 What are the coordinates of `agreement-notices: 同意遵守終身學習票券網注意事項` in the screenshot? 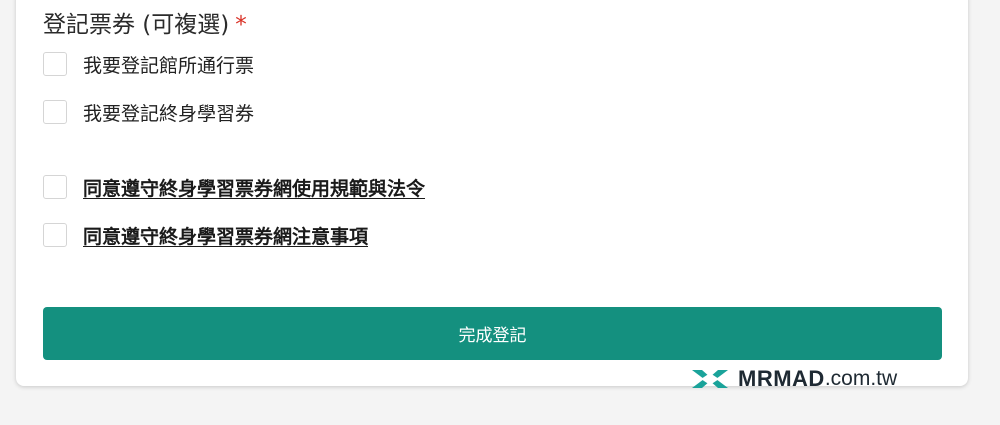 It's located at (205, 235).